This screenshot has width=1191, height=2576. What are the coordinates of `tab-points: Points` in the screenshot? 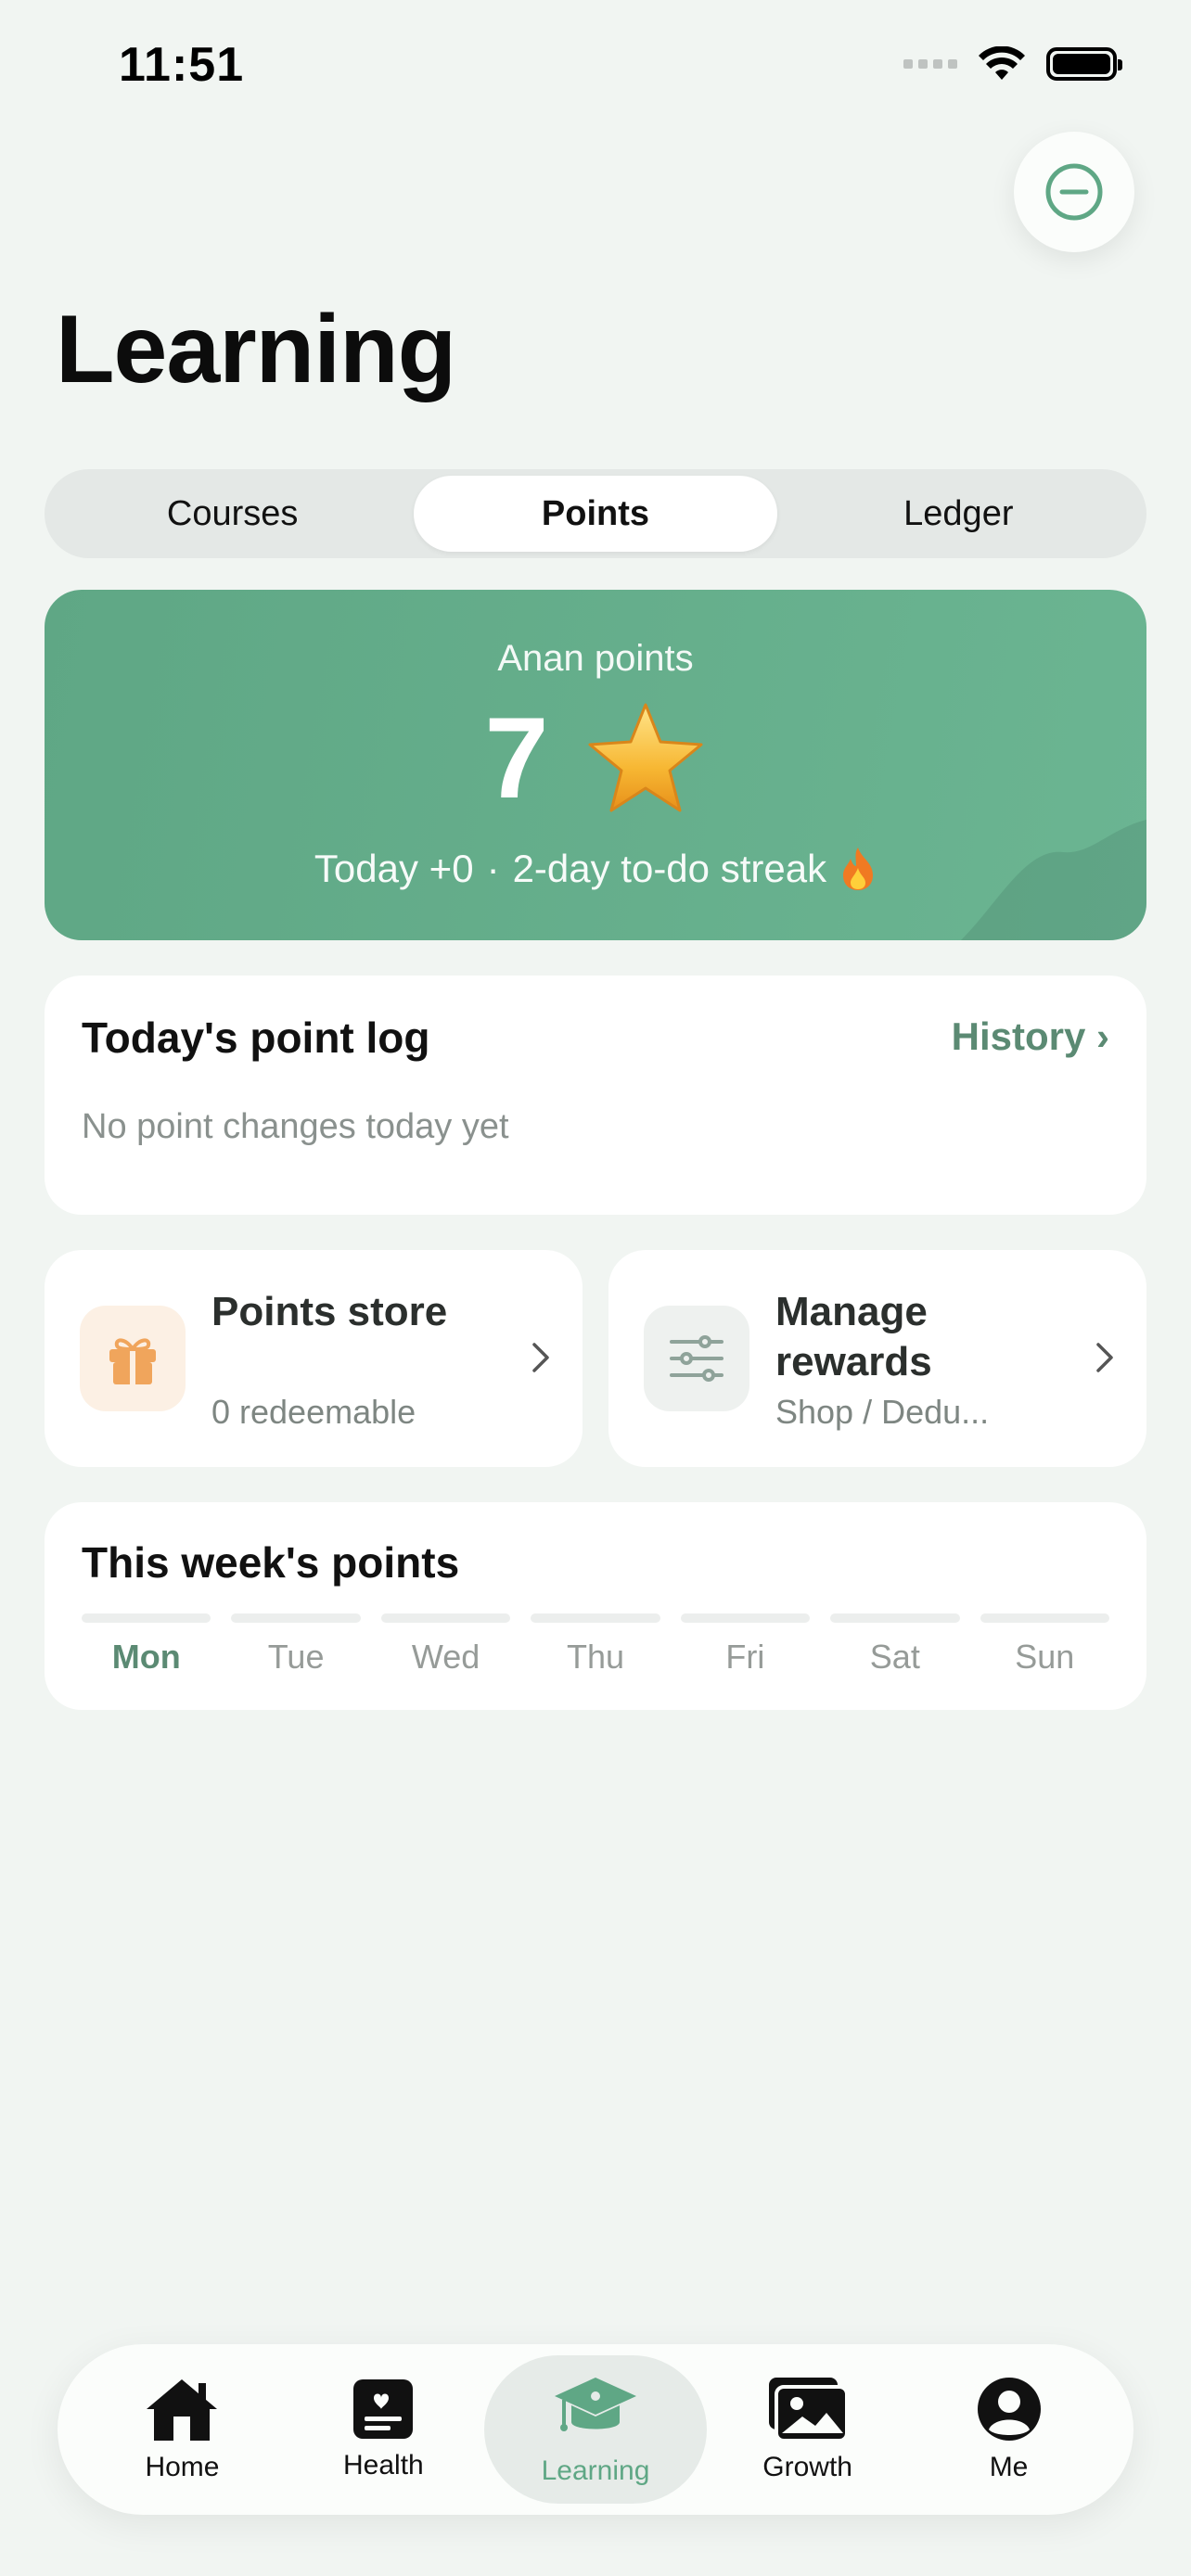 It's located at (595, 514).